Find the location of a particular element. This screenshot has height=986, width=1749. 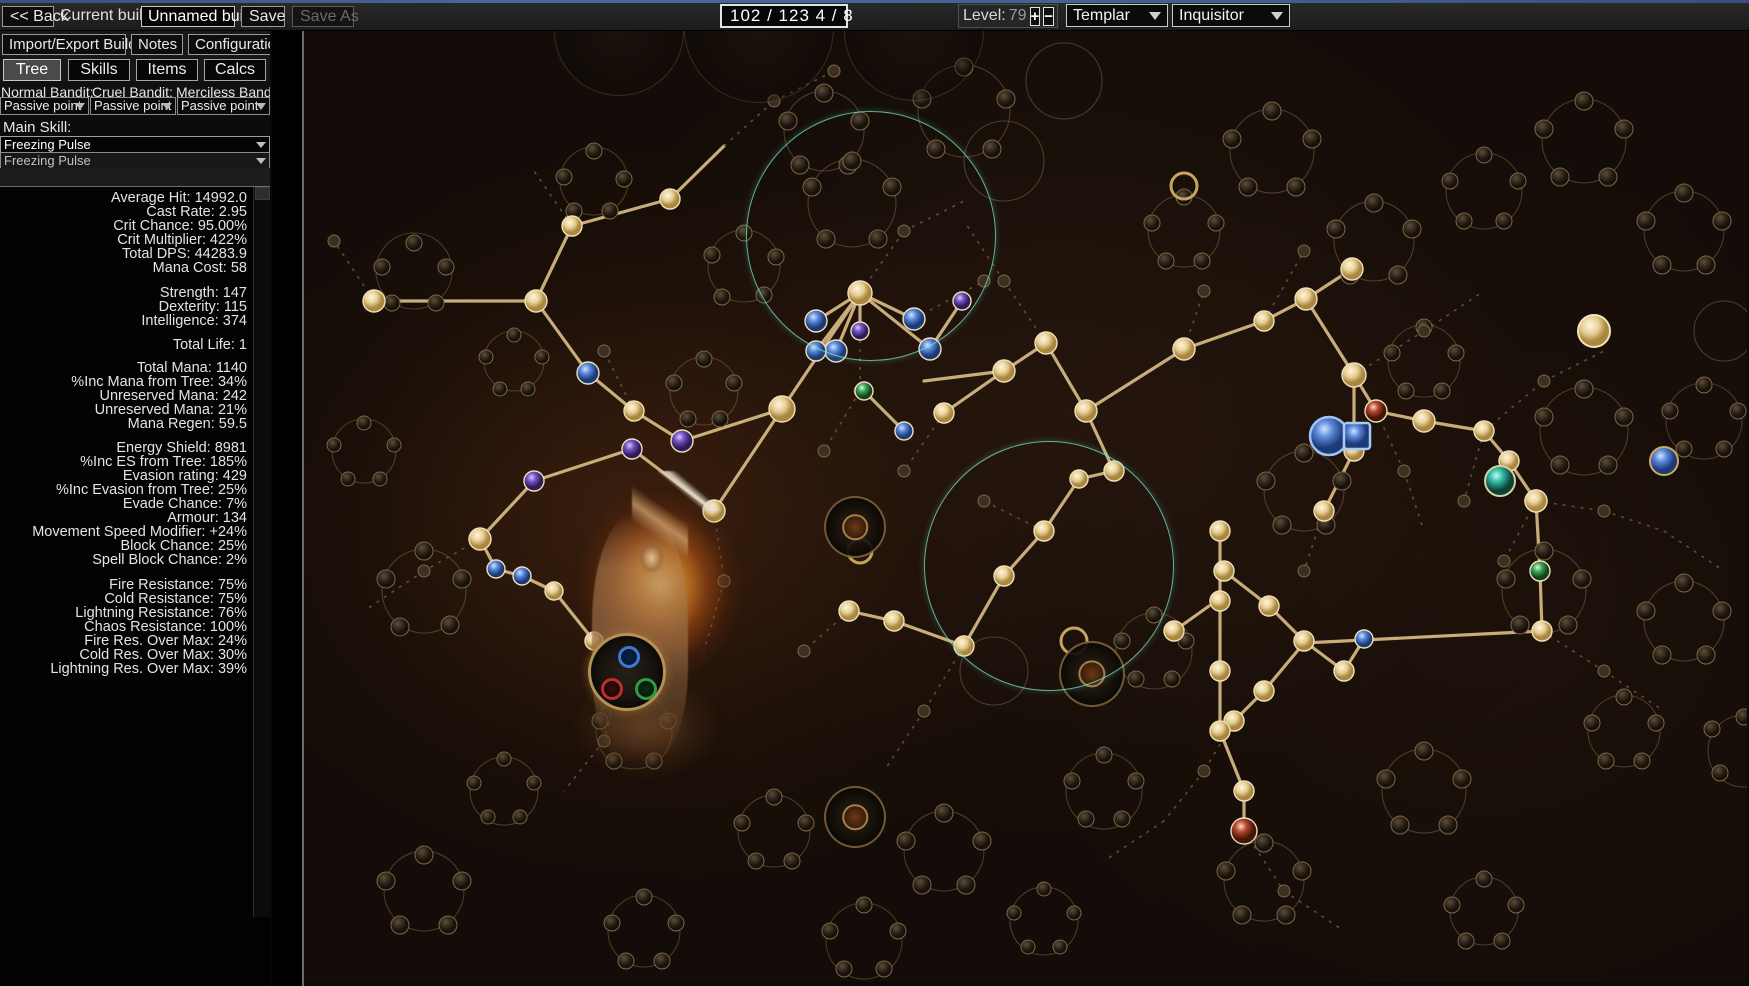

stat-mana-regen: Mana Regen: 59.5 is located at coordinates (187, 424).